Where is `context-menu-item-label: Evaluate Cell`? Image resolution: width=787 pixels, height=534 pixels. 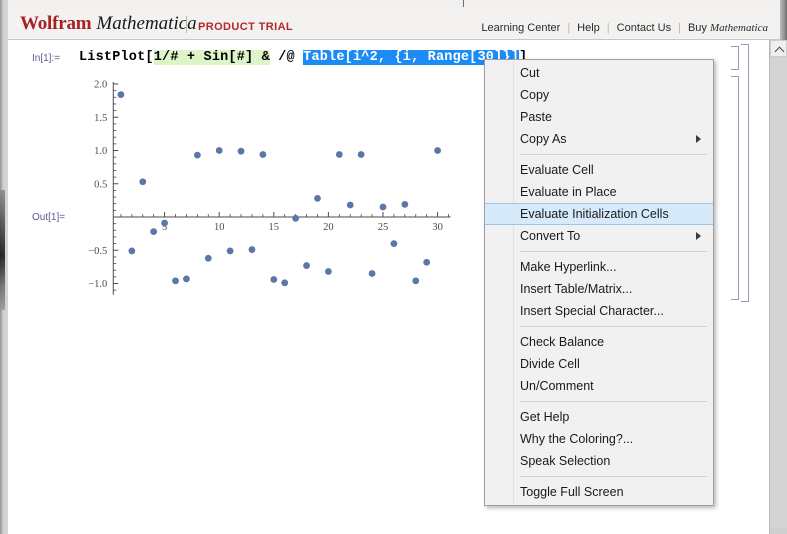 context-menu-item-label: Evaluate Cell is located at coordinates (557, 170).